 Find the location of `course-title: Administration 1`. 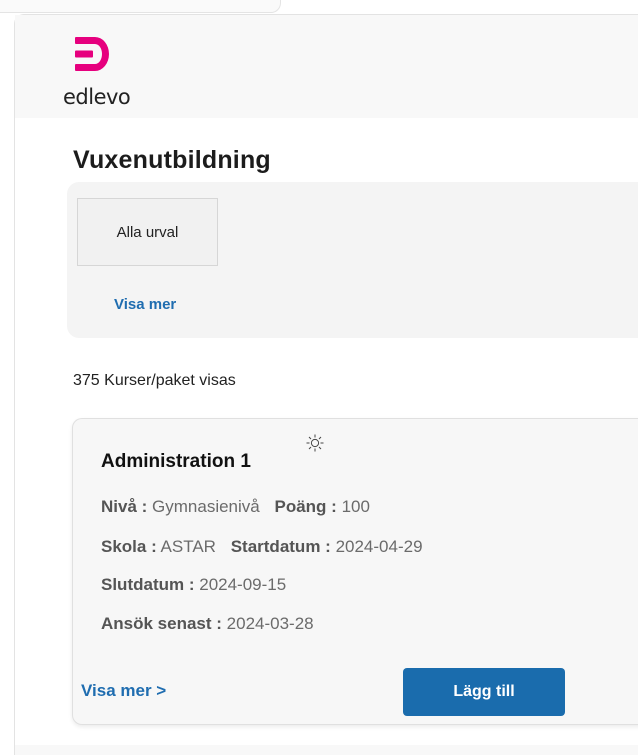

course-title: Administration 1 is located at coordinates (176, 461).